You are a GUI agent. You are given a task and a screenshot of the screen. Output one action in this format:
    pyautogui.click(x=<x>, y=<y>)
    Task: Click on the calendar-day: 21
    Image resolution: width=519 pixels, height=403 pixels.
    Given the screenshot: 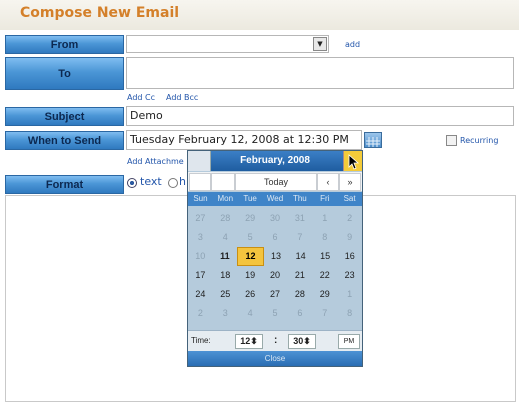 What is the action you would take?
    pyautogui.click(x=299, y=275)
    